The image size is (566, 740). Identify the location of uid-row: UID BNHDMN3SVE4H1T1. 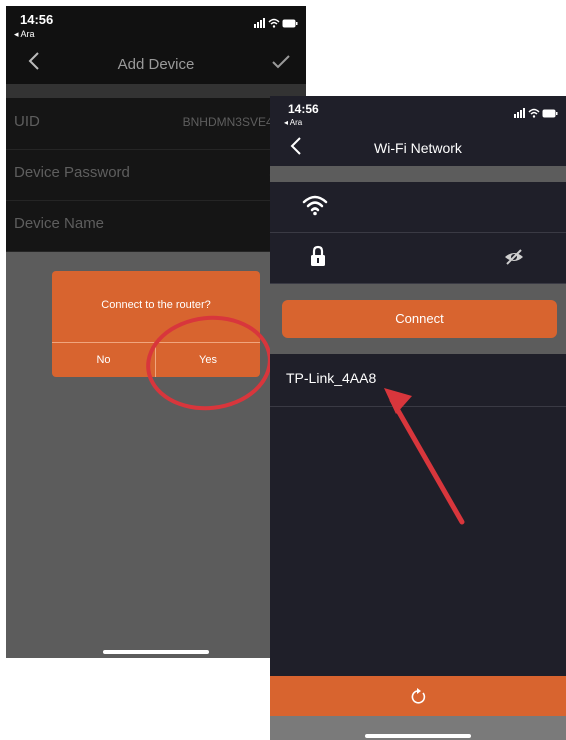
(156, 124).